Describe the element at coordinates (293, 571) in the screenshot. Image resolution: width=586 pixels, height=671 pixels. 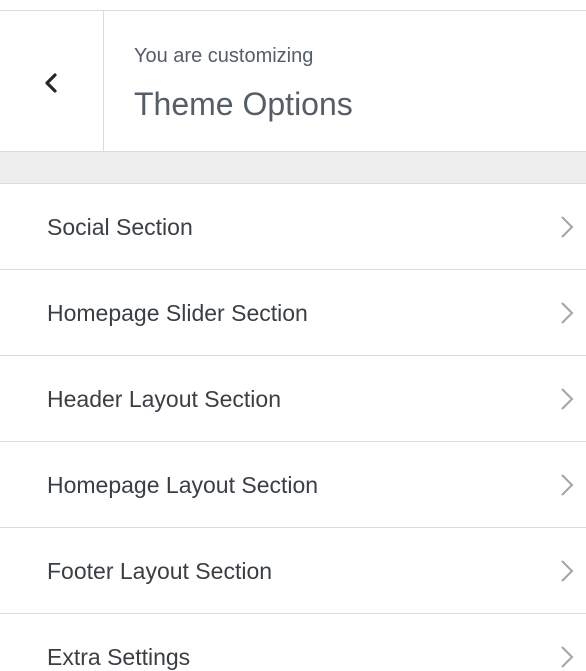
I see `section-item-footer-layout: Footer Layout Section` at that location.